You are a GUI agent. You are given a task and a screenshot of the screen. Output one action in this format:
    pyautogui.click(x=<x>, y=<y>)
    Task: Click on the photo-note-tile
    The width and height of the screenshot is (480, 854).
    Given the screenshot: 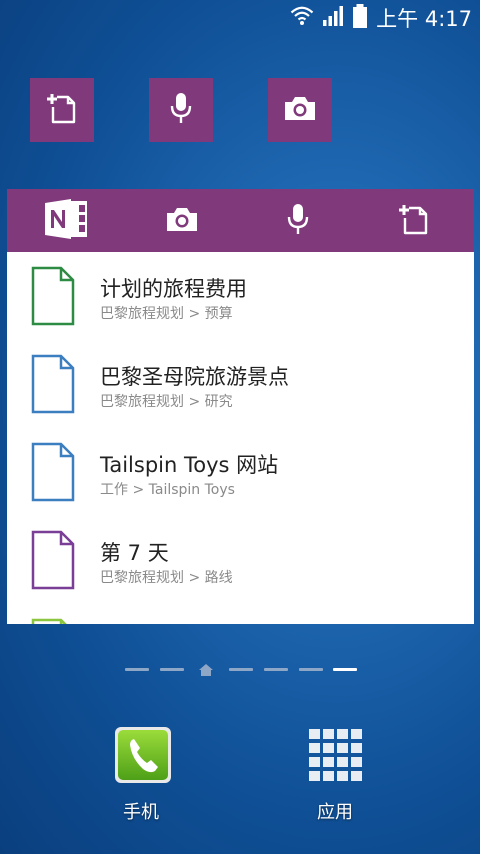 What is the action you would take?
    pyautogui.click(x=300, y=110)
    